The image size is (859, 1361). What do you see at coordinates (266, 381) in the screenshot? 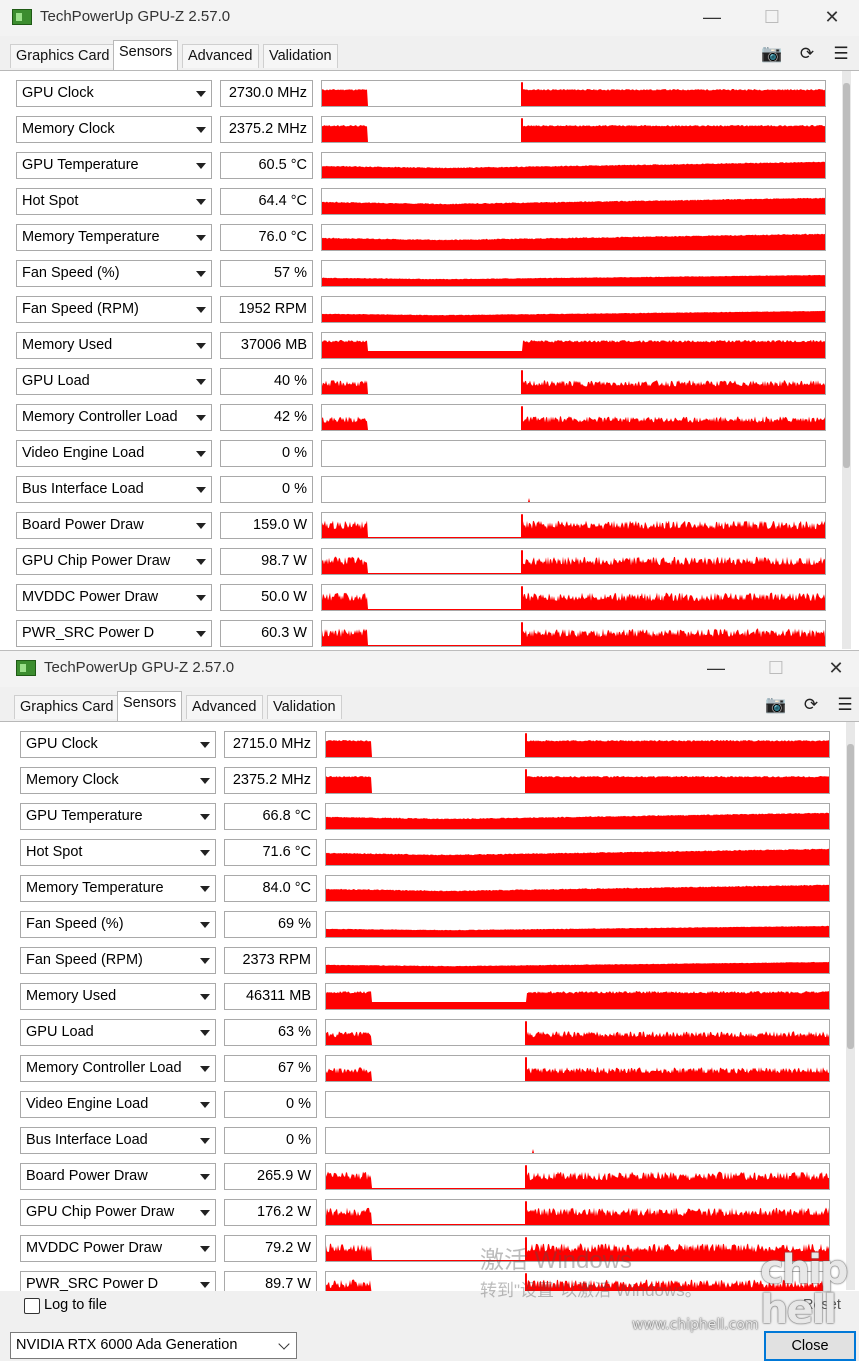
I see `sensor-value: 40 %` at bounding box center [266, 381].